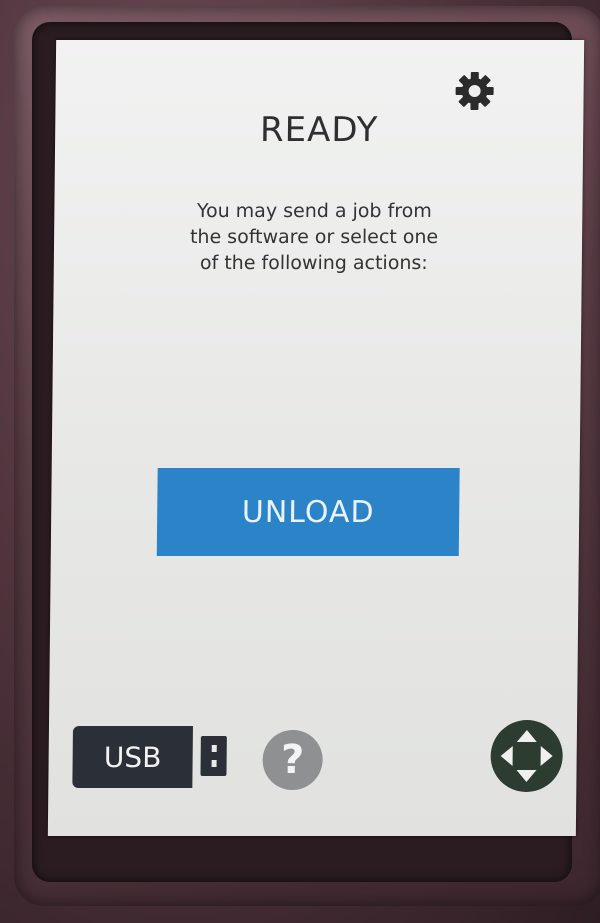 The image size is (600, 923). Describe the element at coordinates (527, 756) in the screenshot. I see `move-arrows-icon` at that location.